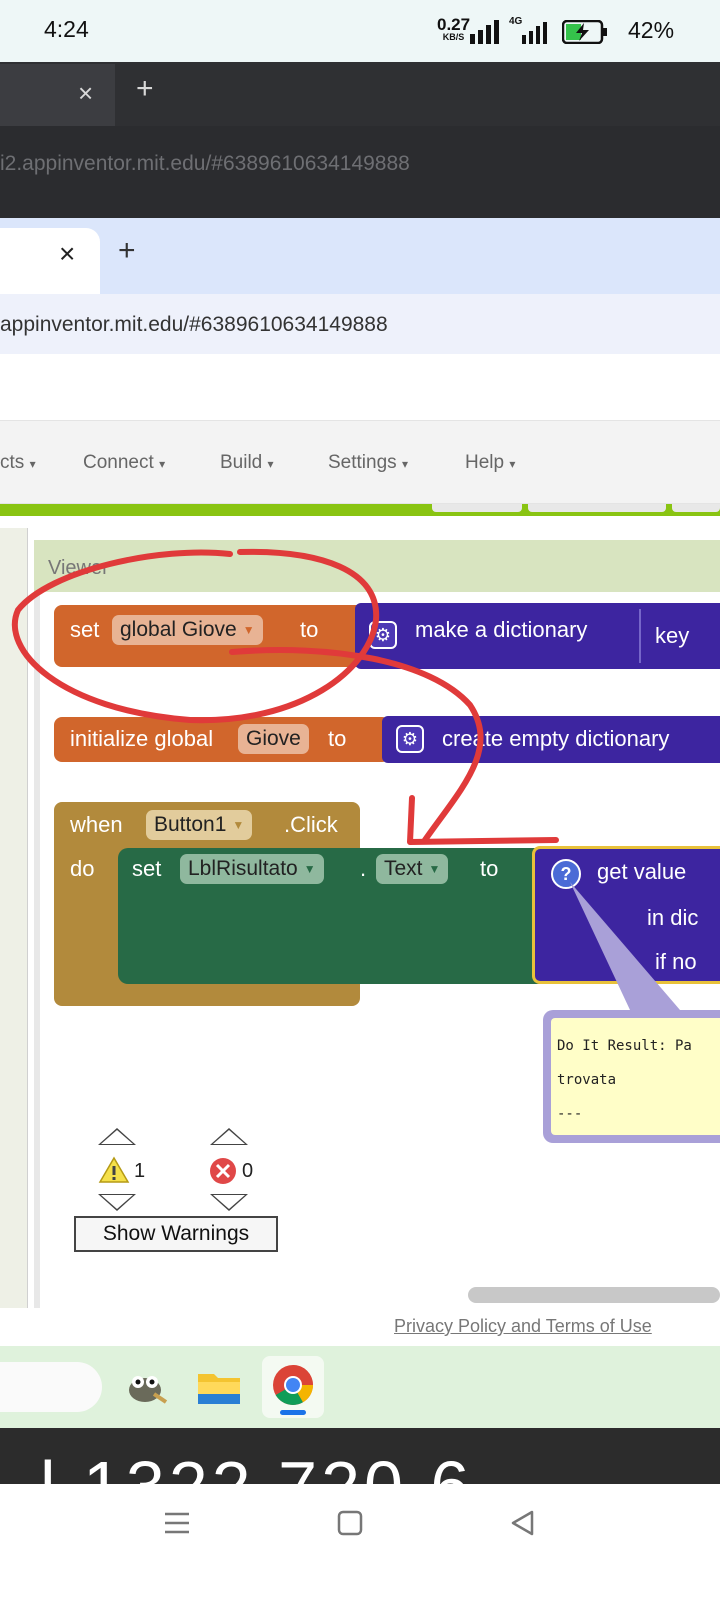 This screenshot has width=720, height=1612. I want to click on taskbar-search-box, so click(51, 1387).